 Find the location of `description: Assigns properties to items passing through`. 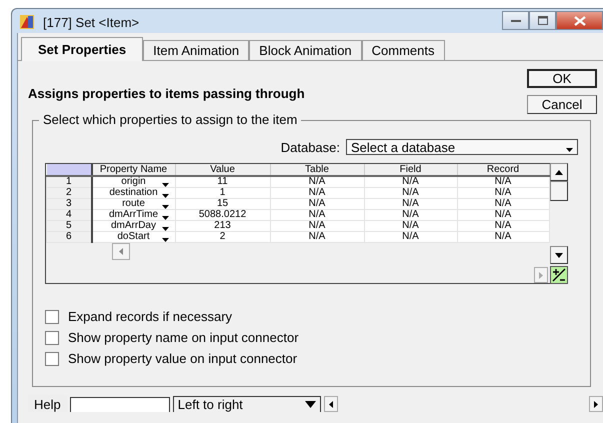

description: Assigns properties to items passing through is located at coordinates (166, 93).